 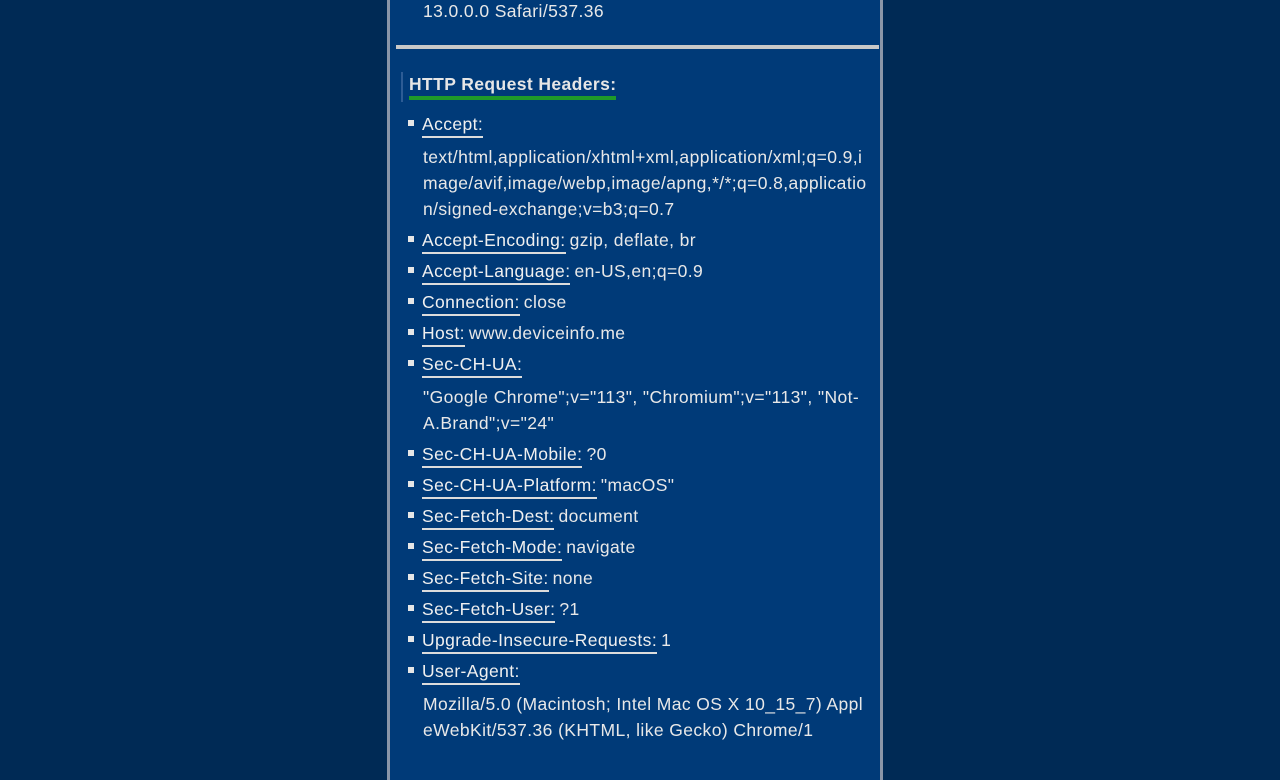 What do you see at coordinates (509, 486) in the screenshot?
I see `header-key: Sec-CH-UA-Platform:` at bounding box center [509, 486].